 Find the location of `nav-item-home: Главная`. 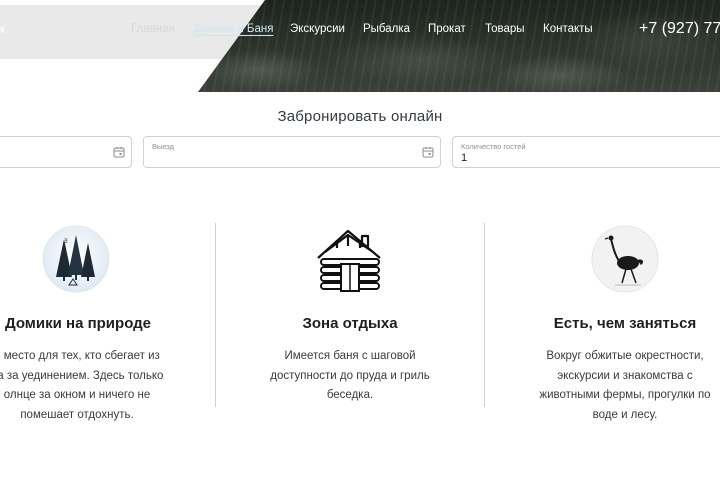

nav-item-home: Главная is located at coordinates (153, 29).